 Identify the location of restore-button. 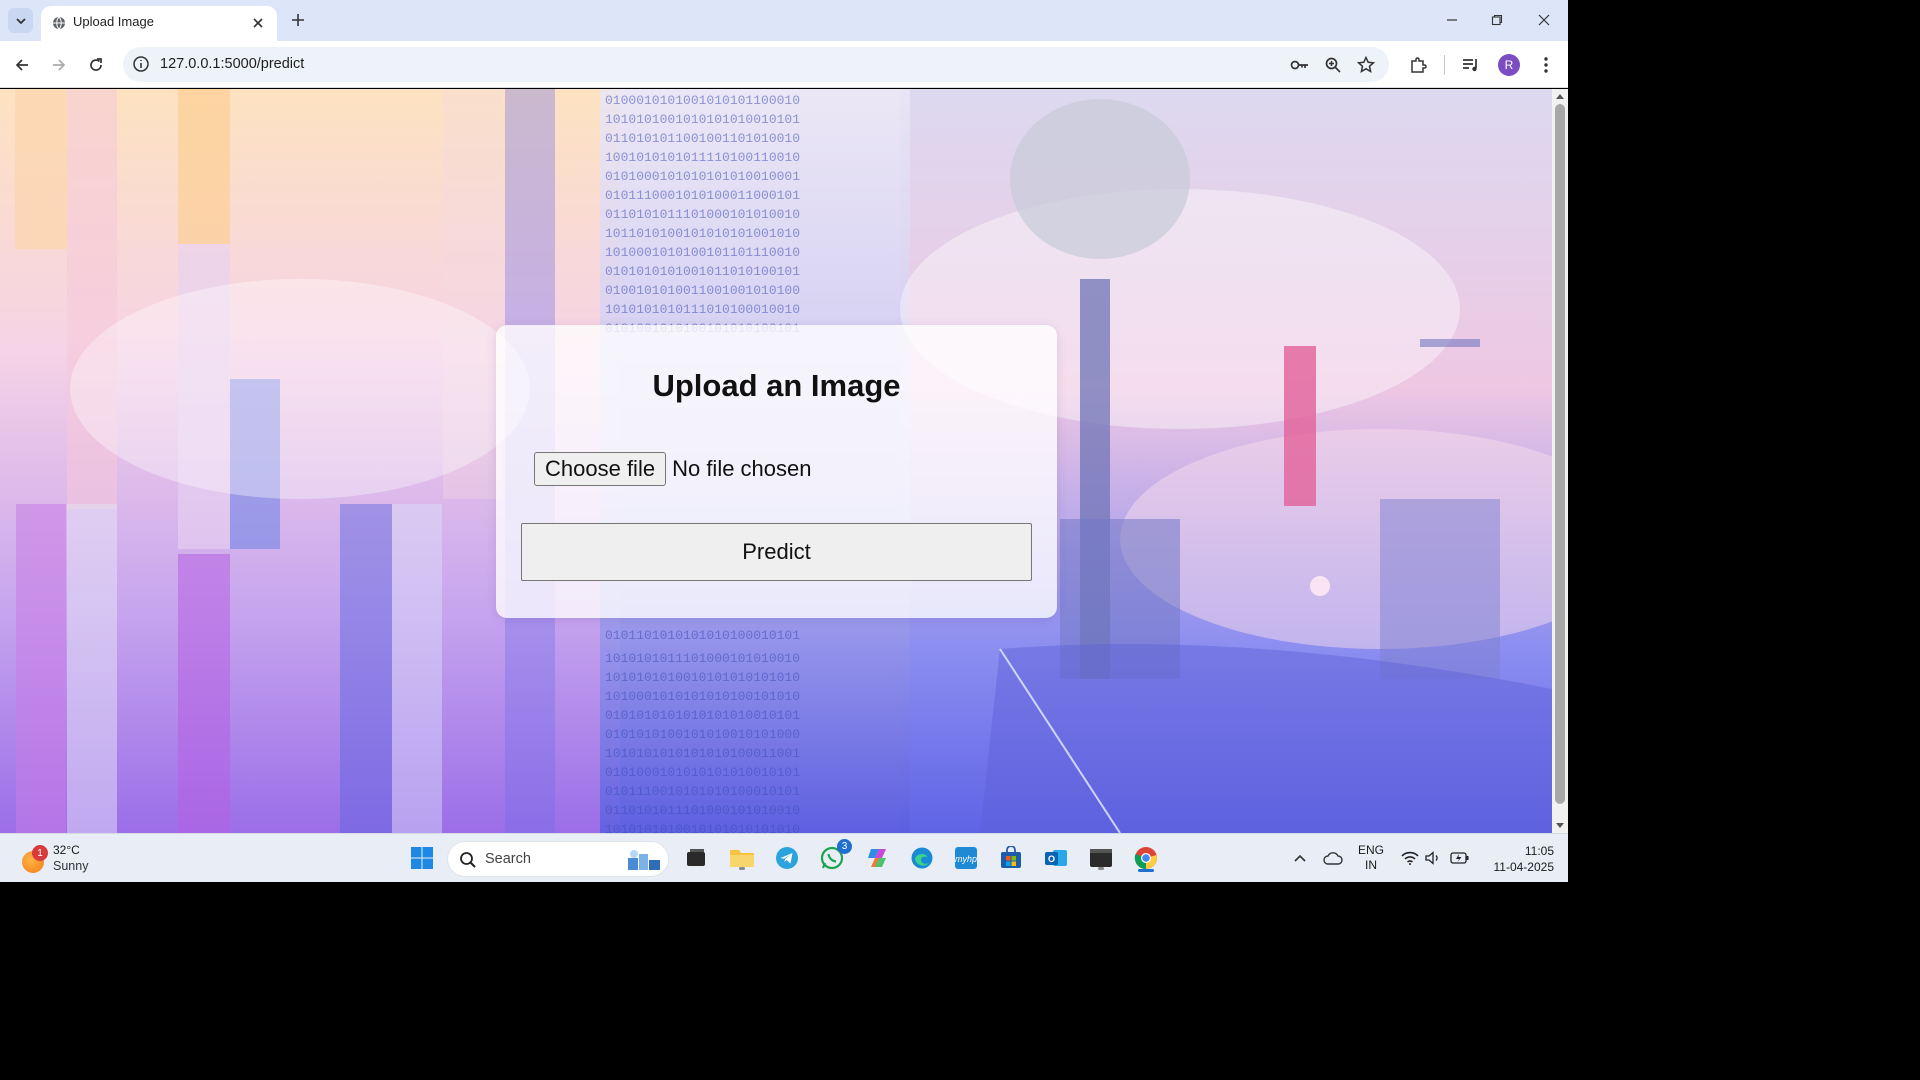
(1497, 20).